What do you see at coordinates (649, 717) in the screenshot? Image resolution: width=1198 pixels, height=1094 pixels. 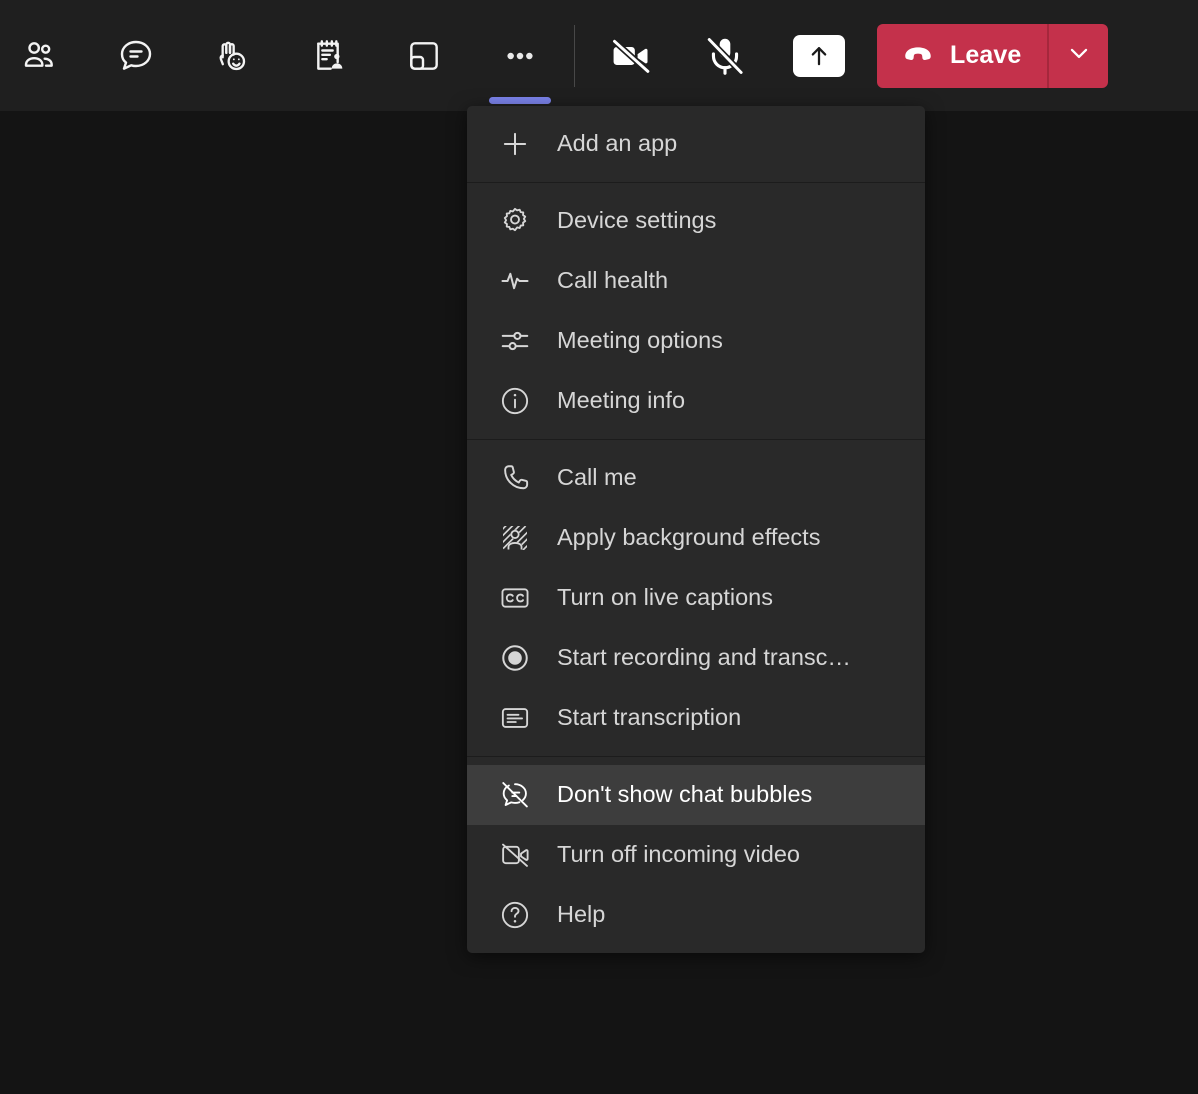 I see `menu-item-label: Start transcription` at bounding box center [649, 717].